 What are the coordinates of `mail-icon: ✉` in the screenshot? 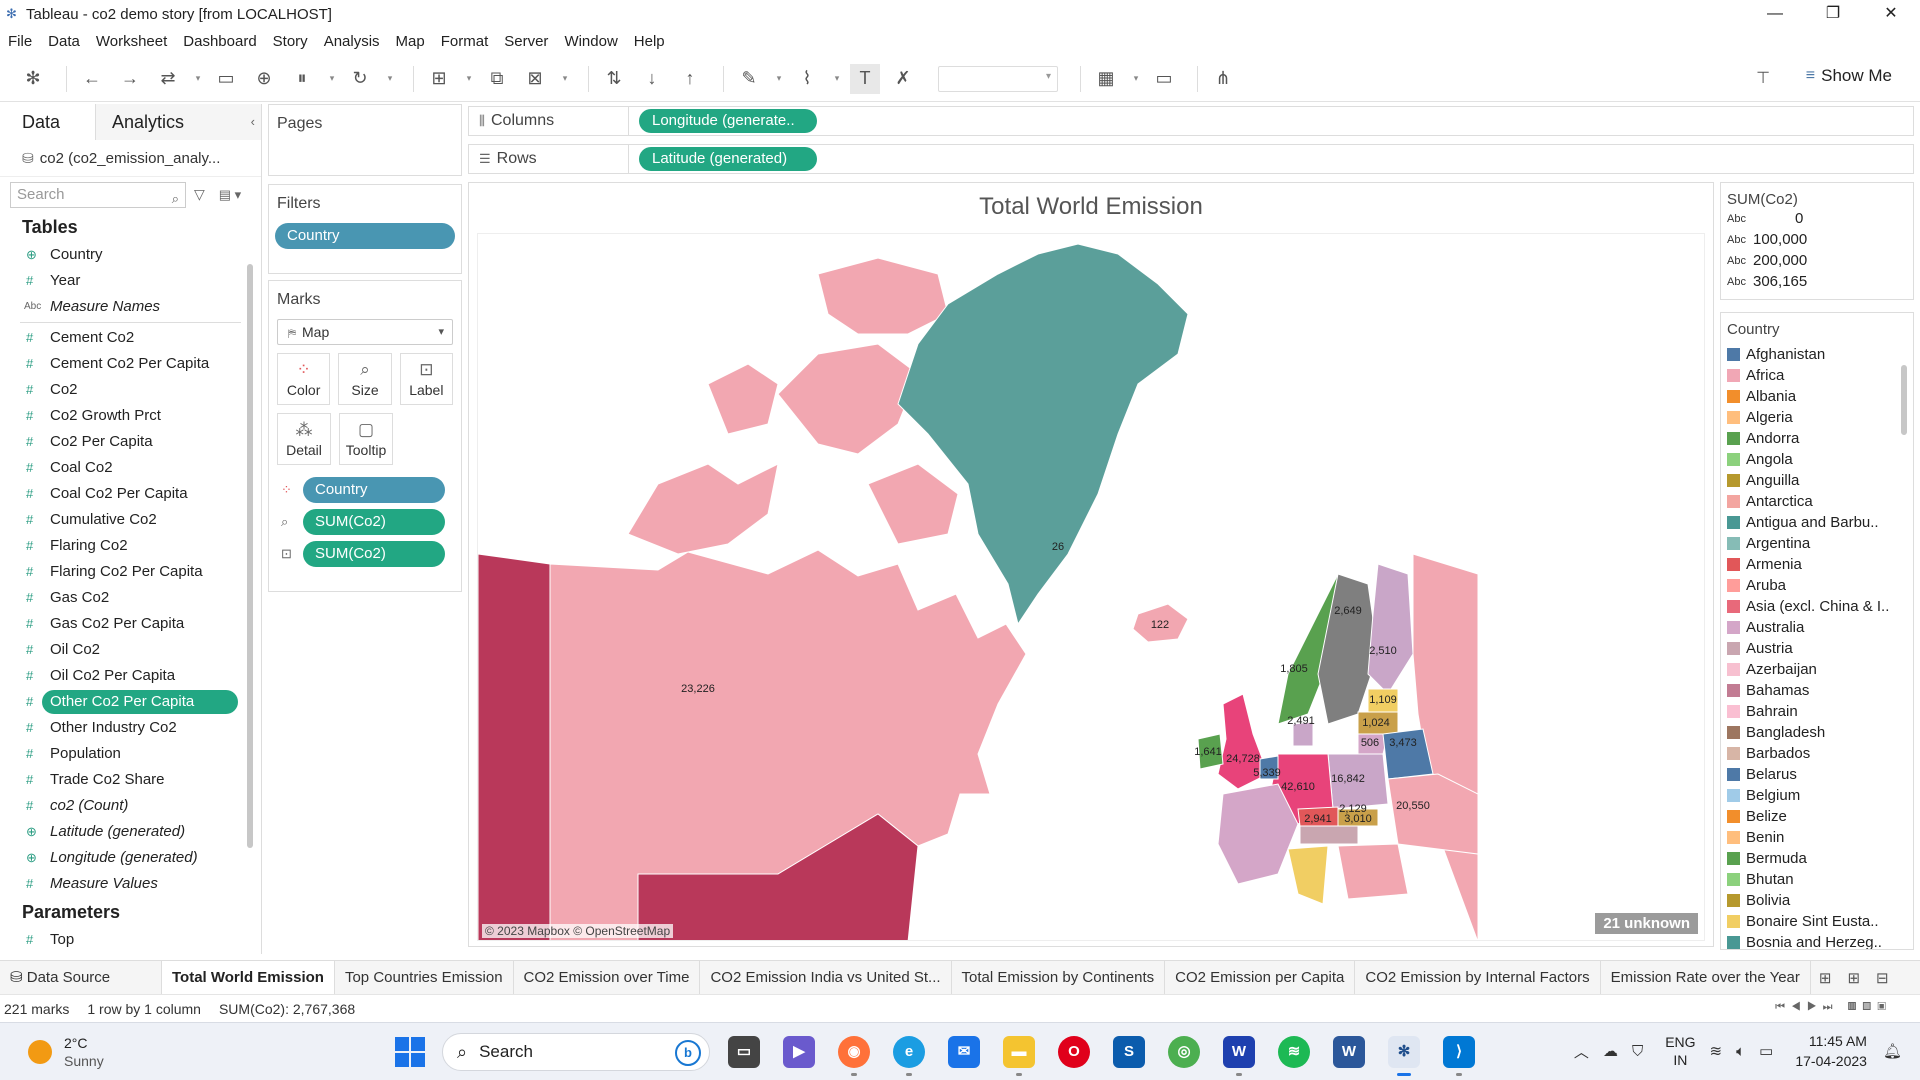 It's located at (964, 1052).